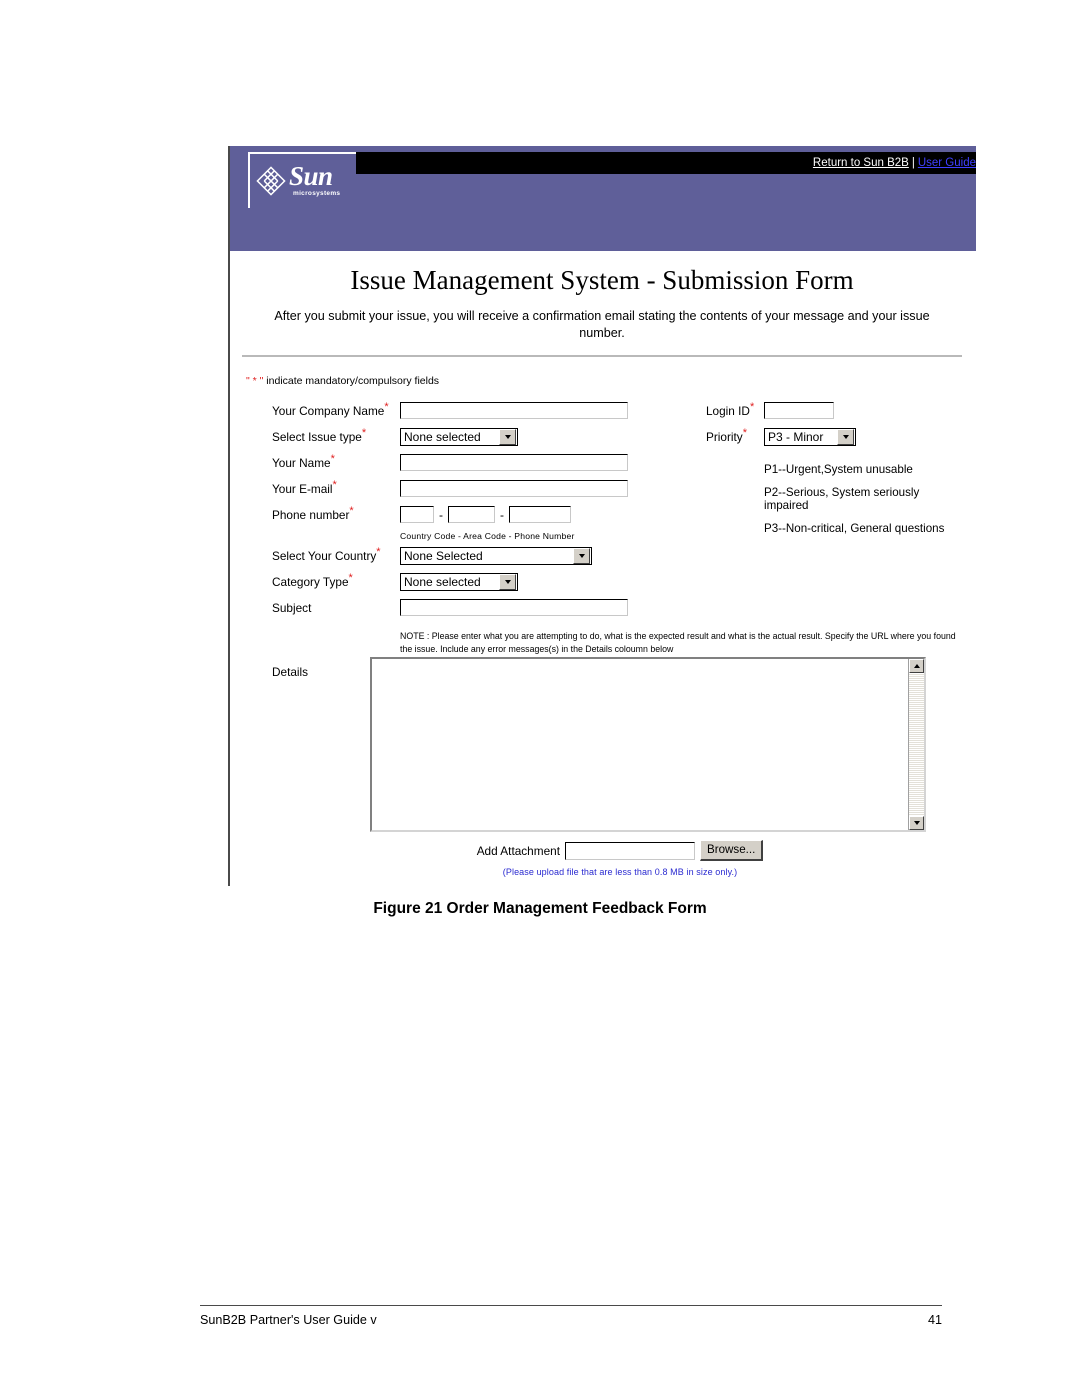 The width and height of the screenshot is (1080, 1397). I want to click on mandatory-note-text: indicate mandatory/compulsory fields, so click(351, 380).